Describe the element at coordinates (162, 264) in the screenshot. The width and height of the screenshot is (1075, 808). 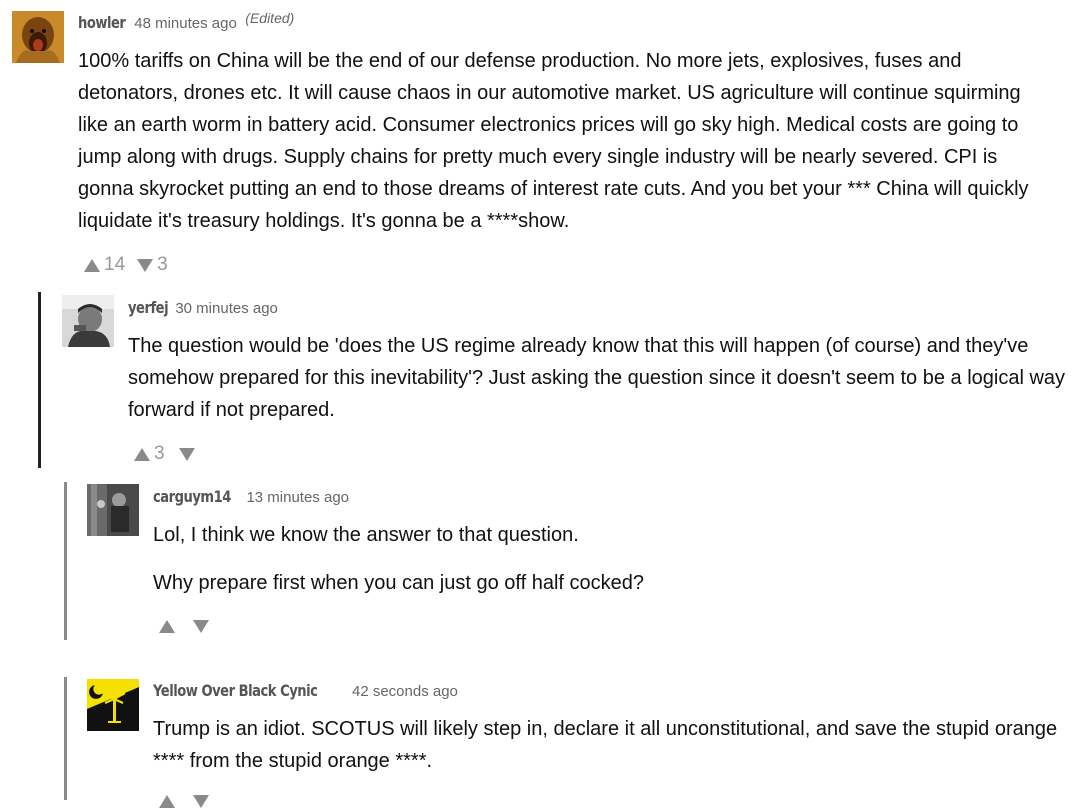
I see `downvote-count: 3` at that location.